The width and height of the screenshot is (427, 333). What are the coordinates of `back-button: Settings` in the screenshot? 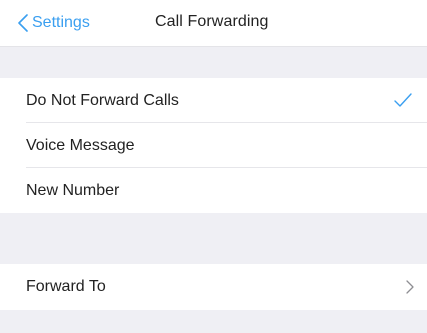 It's located at (54, 23).